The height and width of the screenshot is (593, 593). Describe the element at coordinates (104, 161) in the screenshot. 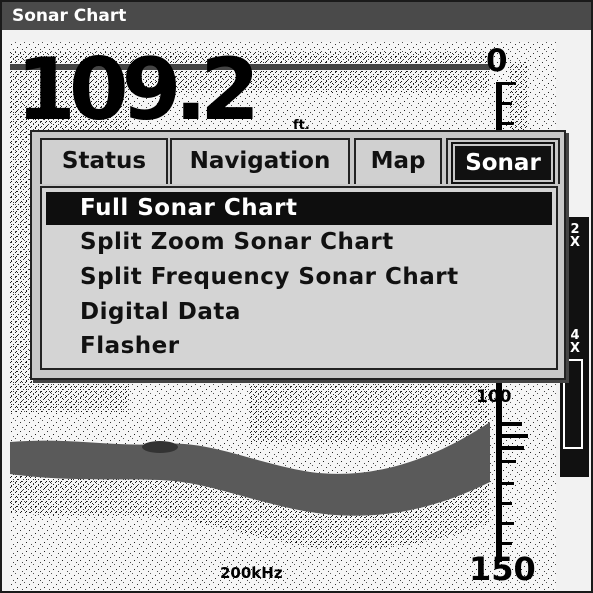

I see `tab-status: Status` at that location.